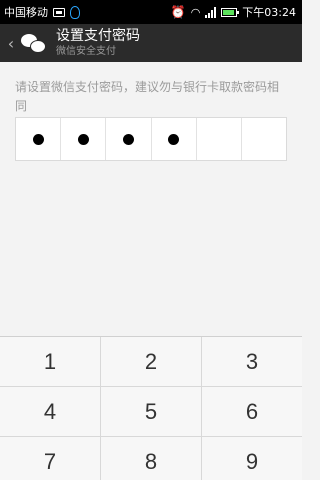 The height and width of the screenshot is (480, 320). I want to click on keypad-row: 123, so click(151, 362).